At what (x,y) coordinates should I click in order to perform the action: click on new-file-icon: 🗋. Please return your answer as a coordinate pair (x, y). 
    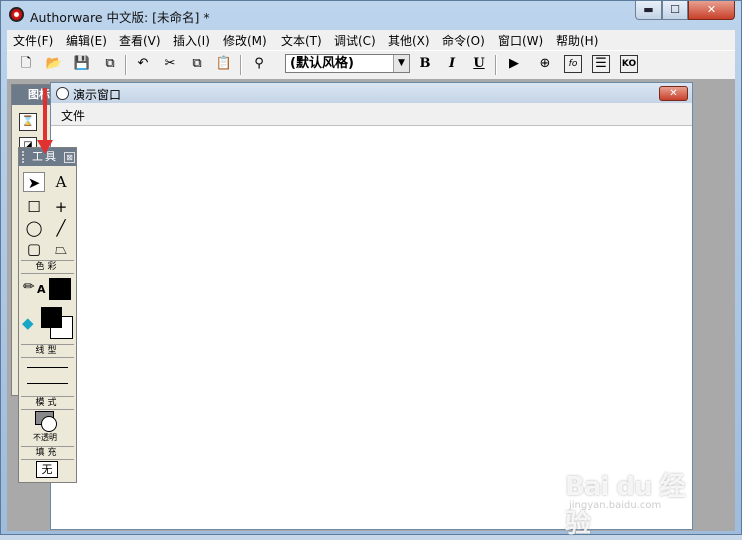
    Looking at the image, I should click on (26, 64).